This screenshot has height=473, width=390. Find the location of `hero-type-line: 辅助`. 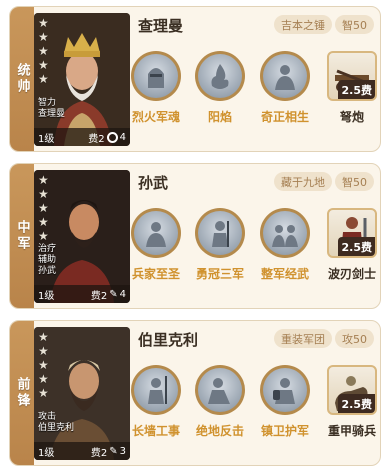

hero-type-line: 辅助 is located at coordinates (47, 260).